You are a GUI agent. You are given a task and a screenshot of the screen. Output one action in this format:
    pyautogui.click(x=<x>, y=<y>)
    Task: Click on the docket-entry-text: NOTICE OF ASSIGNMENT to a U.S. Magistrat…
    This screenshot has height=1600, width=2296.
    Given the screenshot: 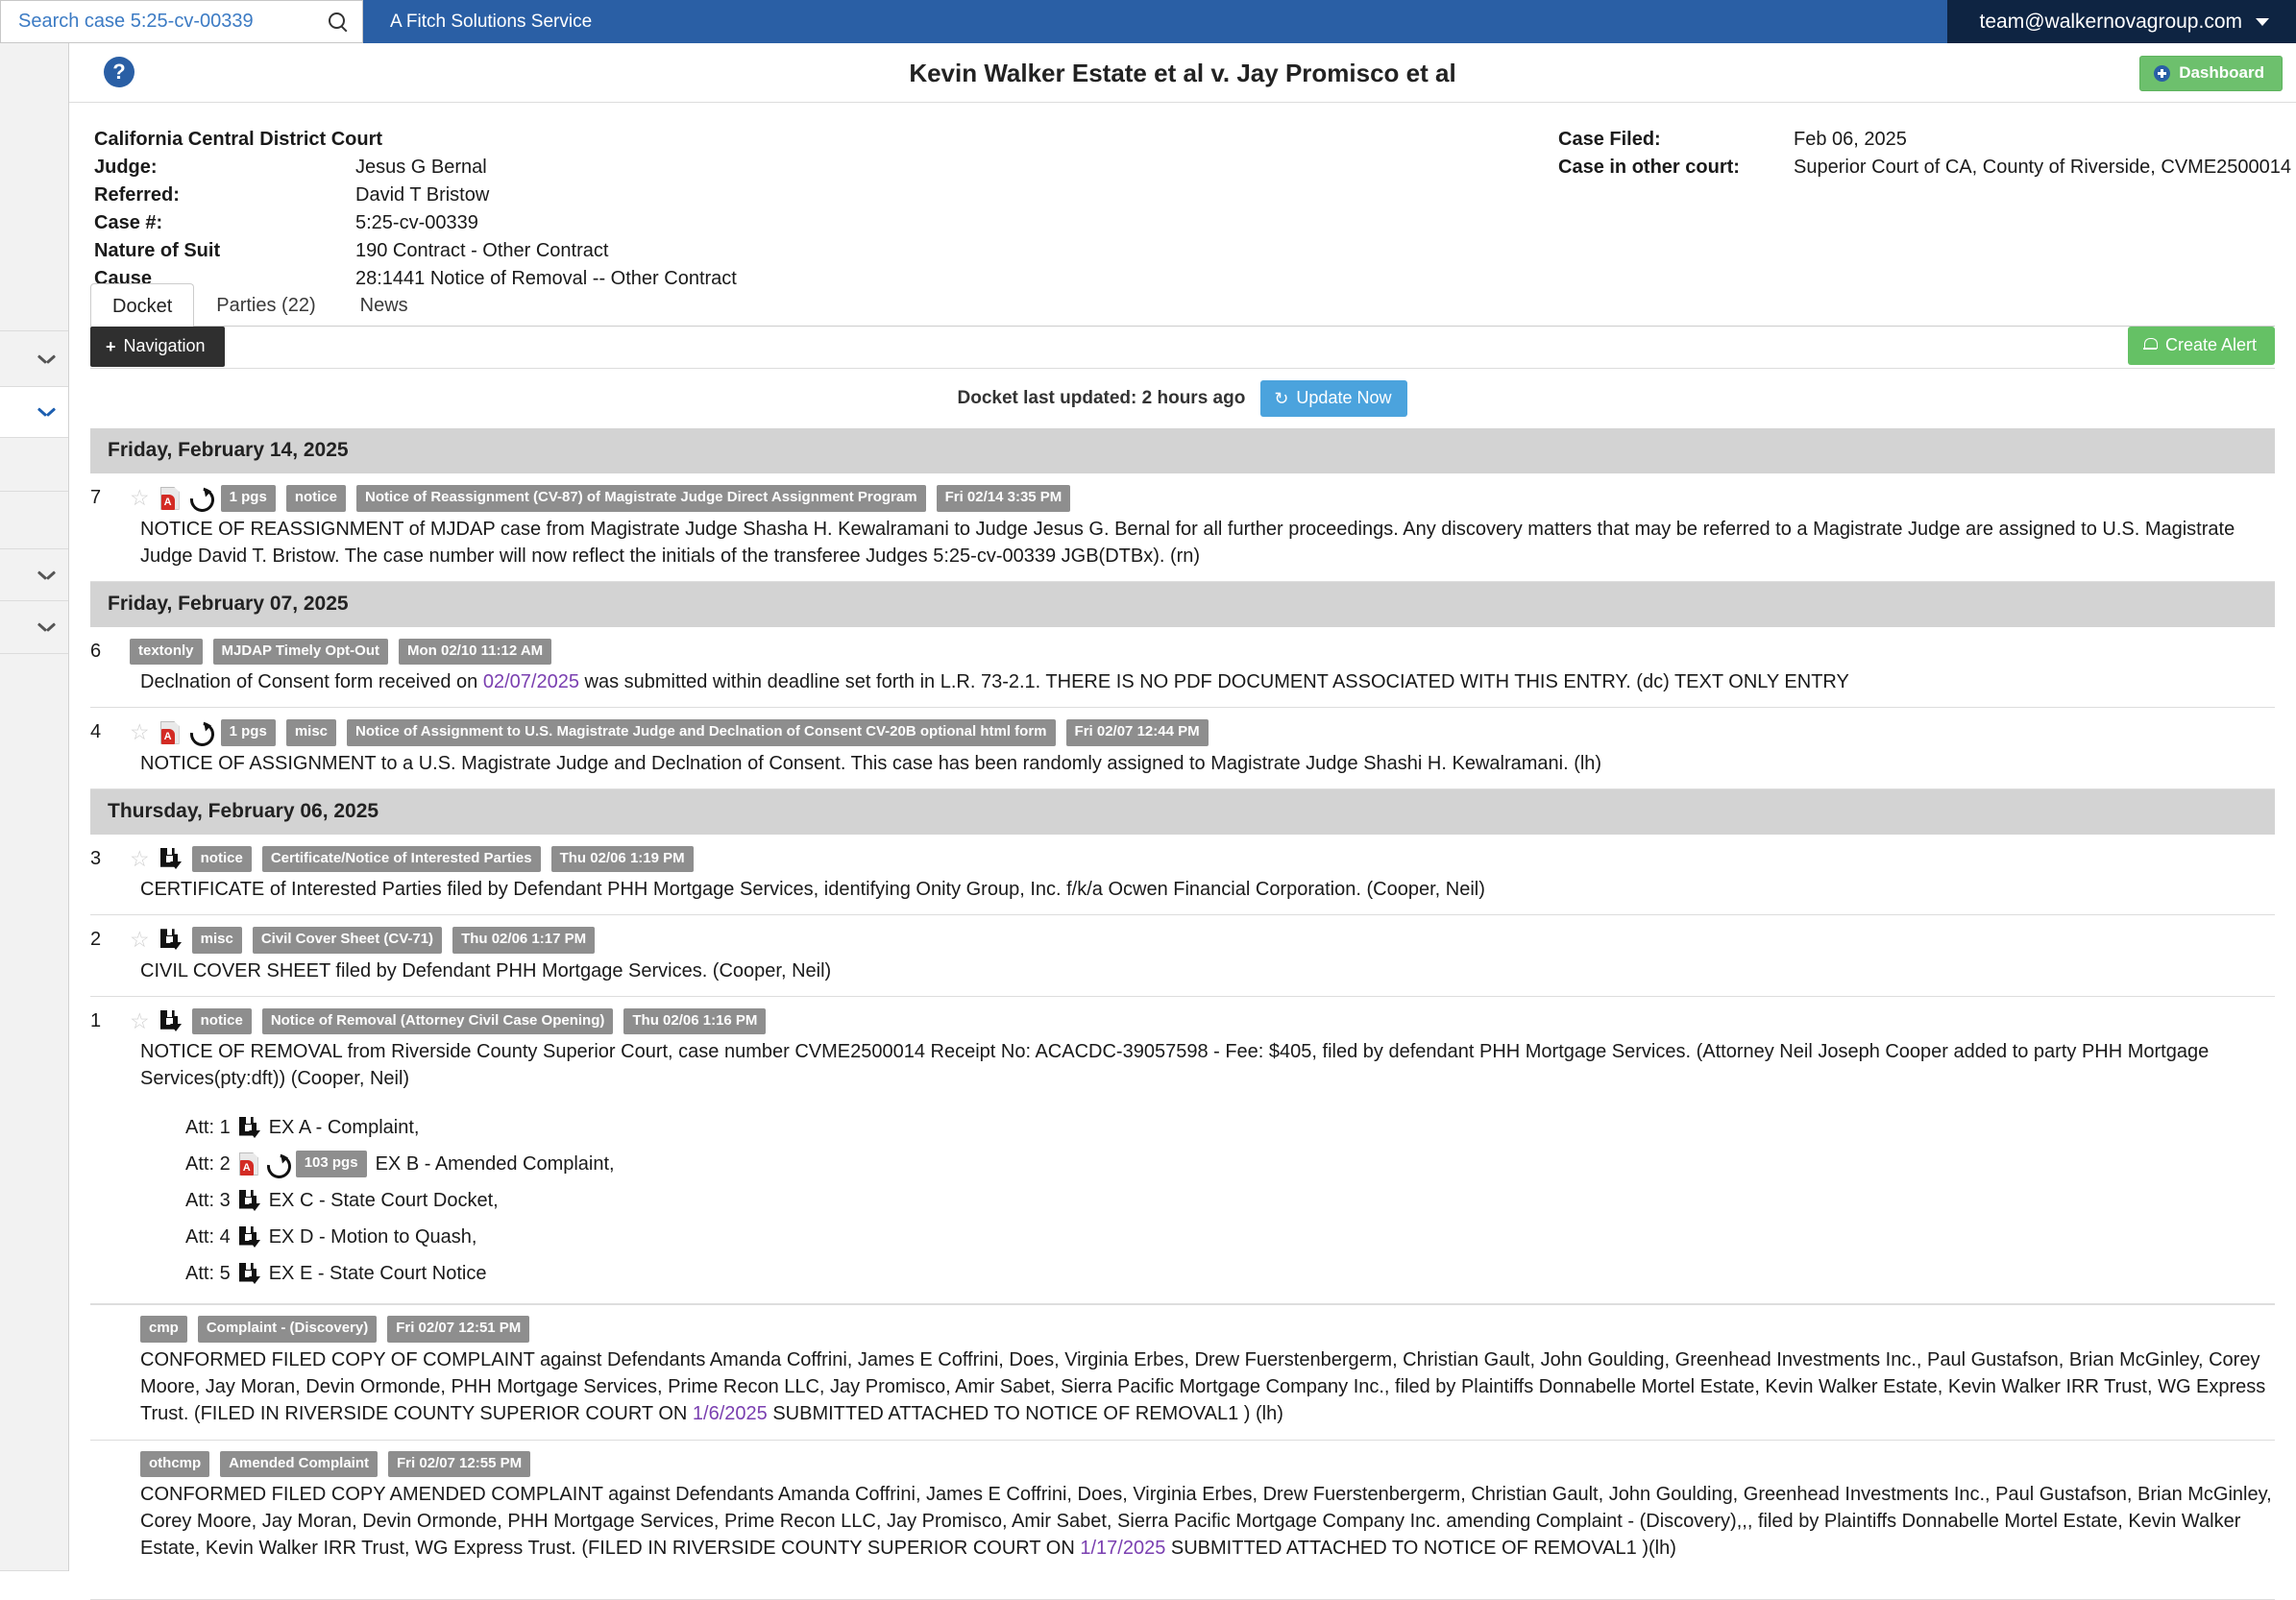 What is the action you would take?
    pyautogui.click(x=871, y=763)
    